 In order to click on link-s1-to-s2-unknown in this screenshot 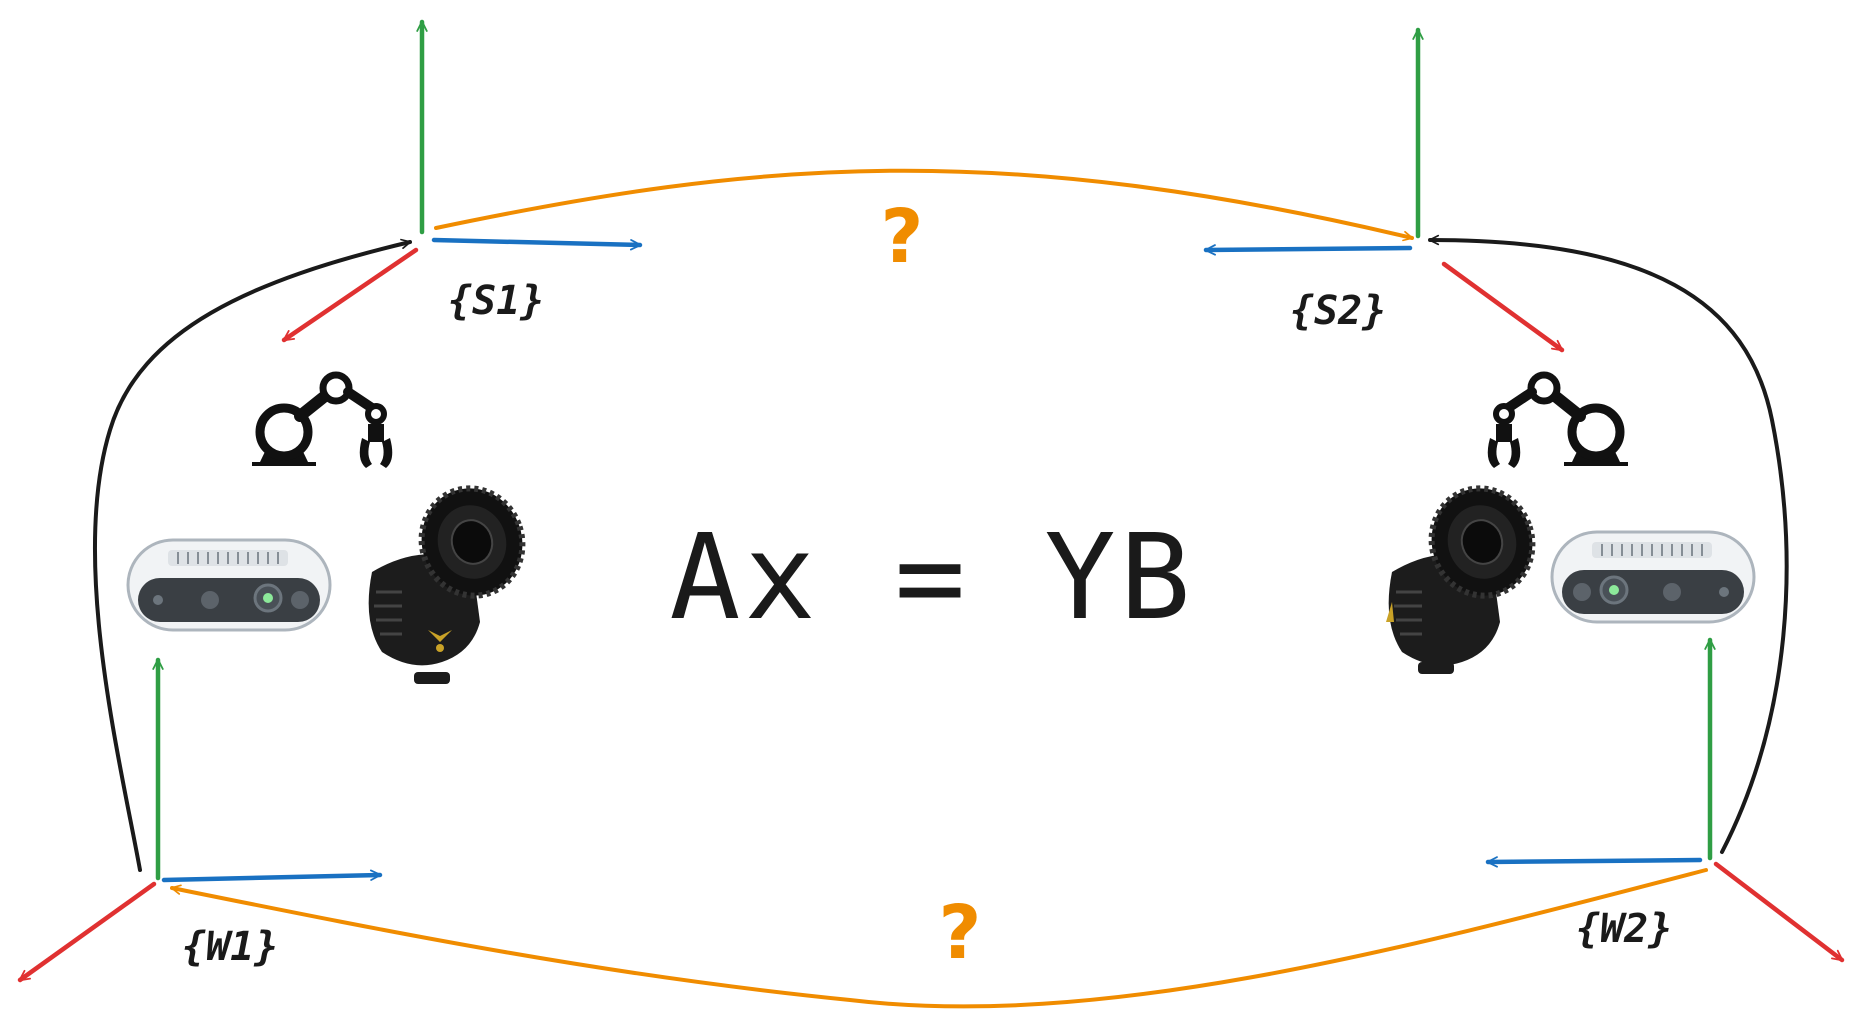, I will do `click(924, 205)`.